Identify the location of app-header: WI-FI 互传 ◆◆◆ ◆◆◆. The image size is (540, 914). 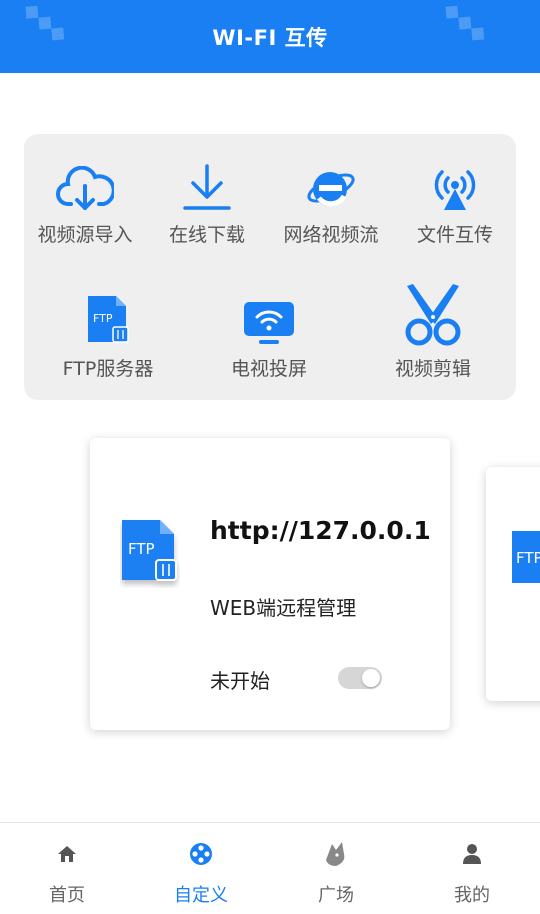
(270, 36).